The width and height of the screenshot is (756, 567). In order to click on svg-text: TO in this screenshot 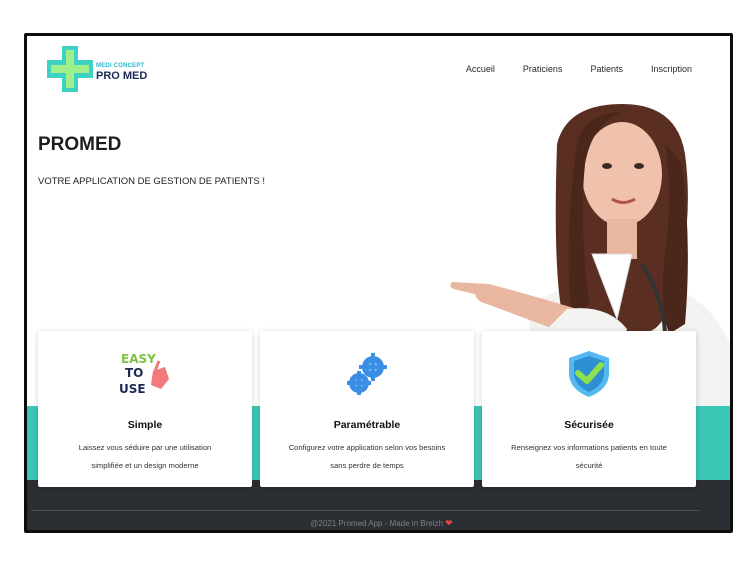, I will do `click(134, 373)`.